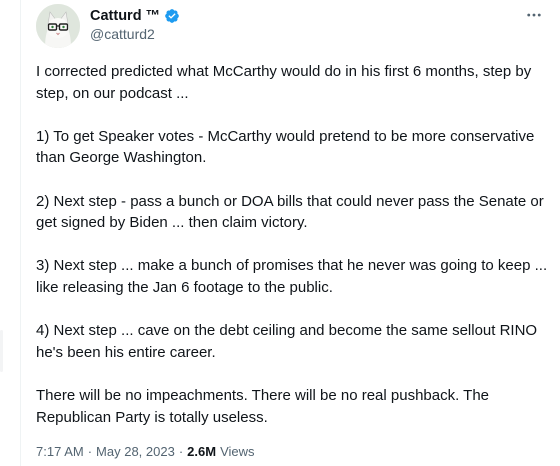 The image size is (560, 466). Describe the element at coordinates (202, 451) in the screenshot. I see `views-count: 2.6M` at that location.